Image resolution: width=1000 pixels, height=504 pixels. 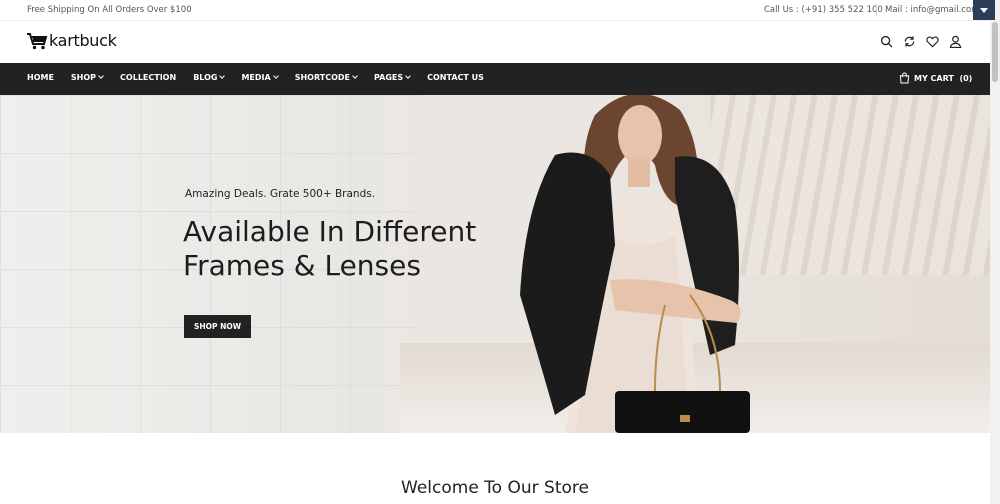 I want to click on scrollbar-thumb, so click(x=995, y=52).